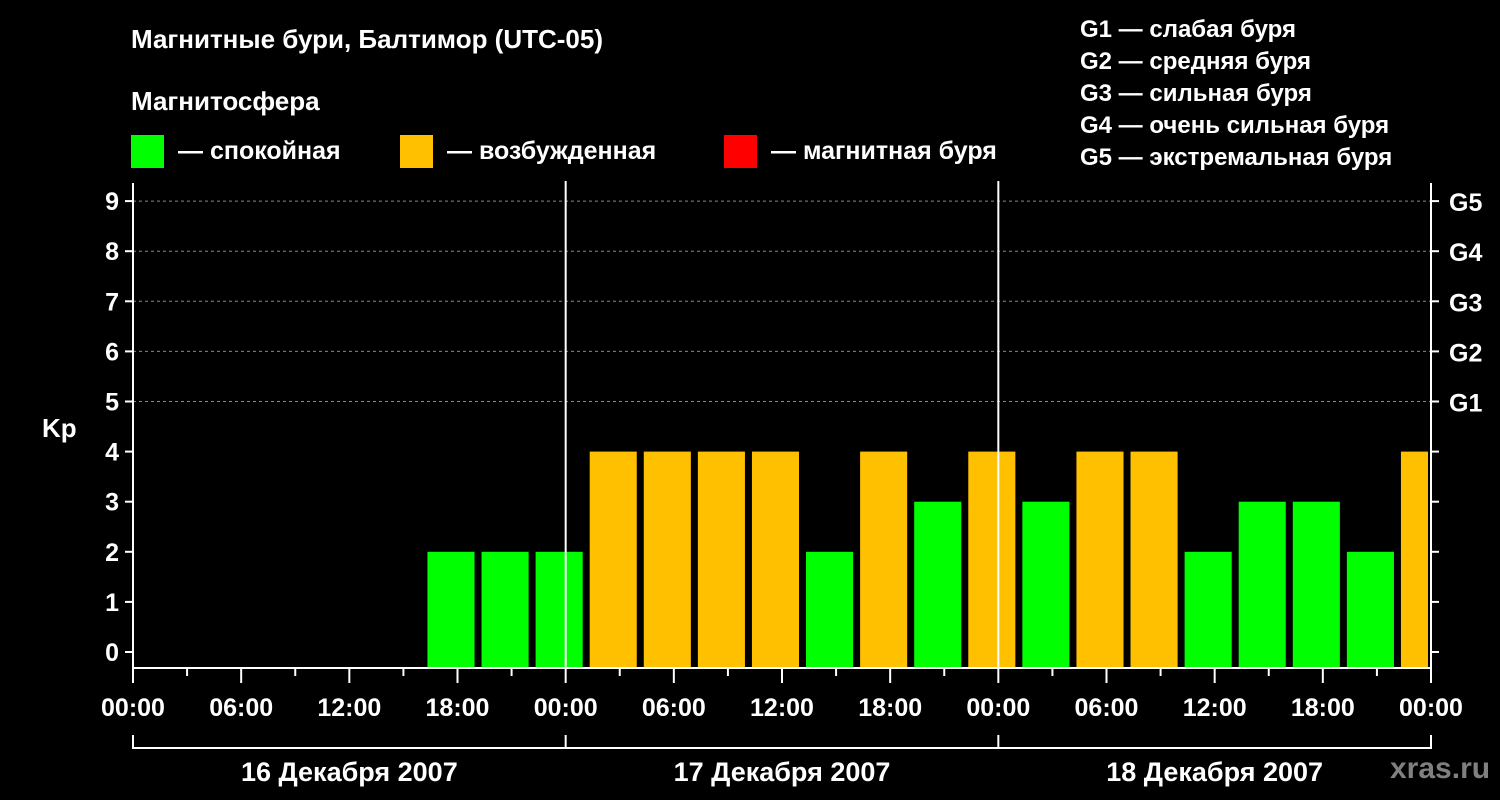  Describe the element at coordinates (59, 428) in the screenshot. I see `y-axis-label: Kp` at that location.